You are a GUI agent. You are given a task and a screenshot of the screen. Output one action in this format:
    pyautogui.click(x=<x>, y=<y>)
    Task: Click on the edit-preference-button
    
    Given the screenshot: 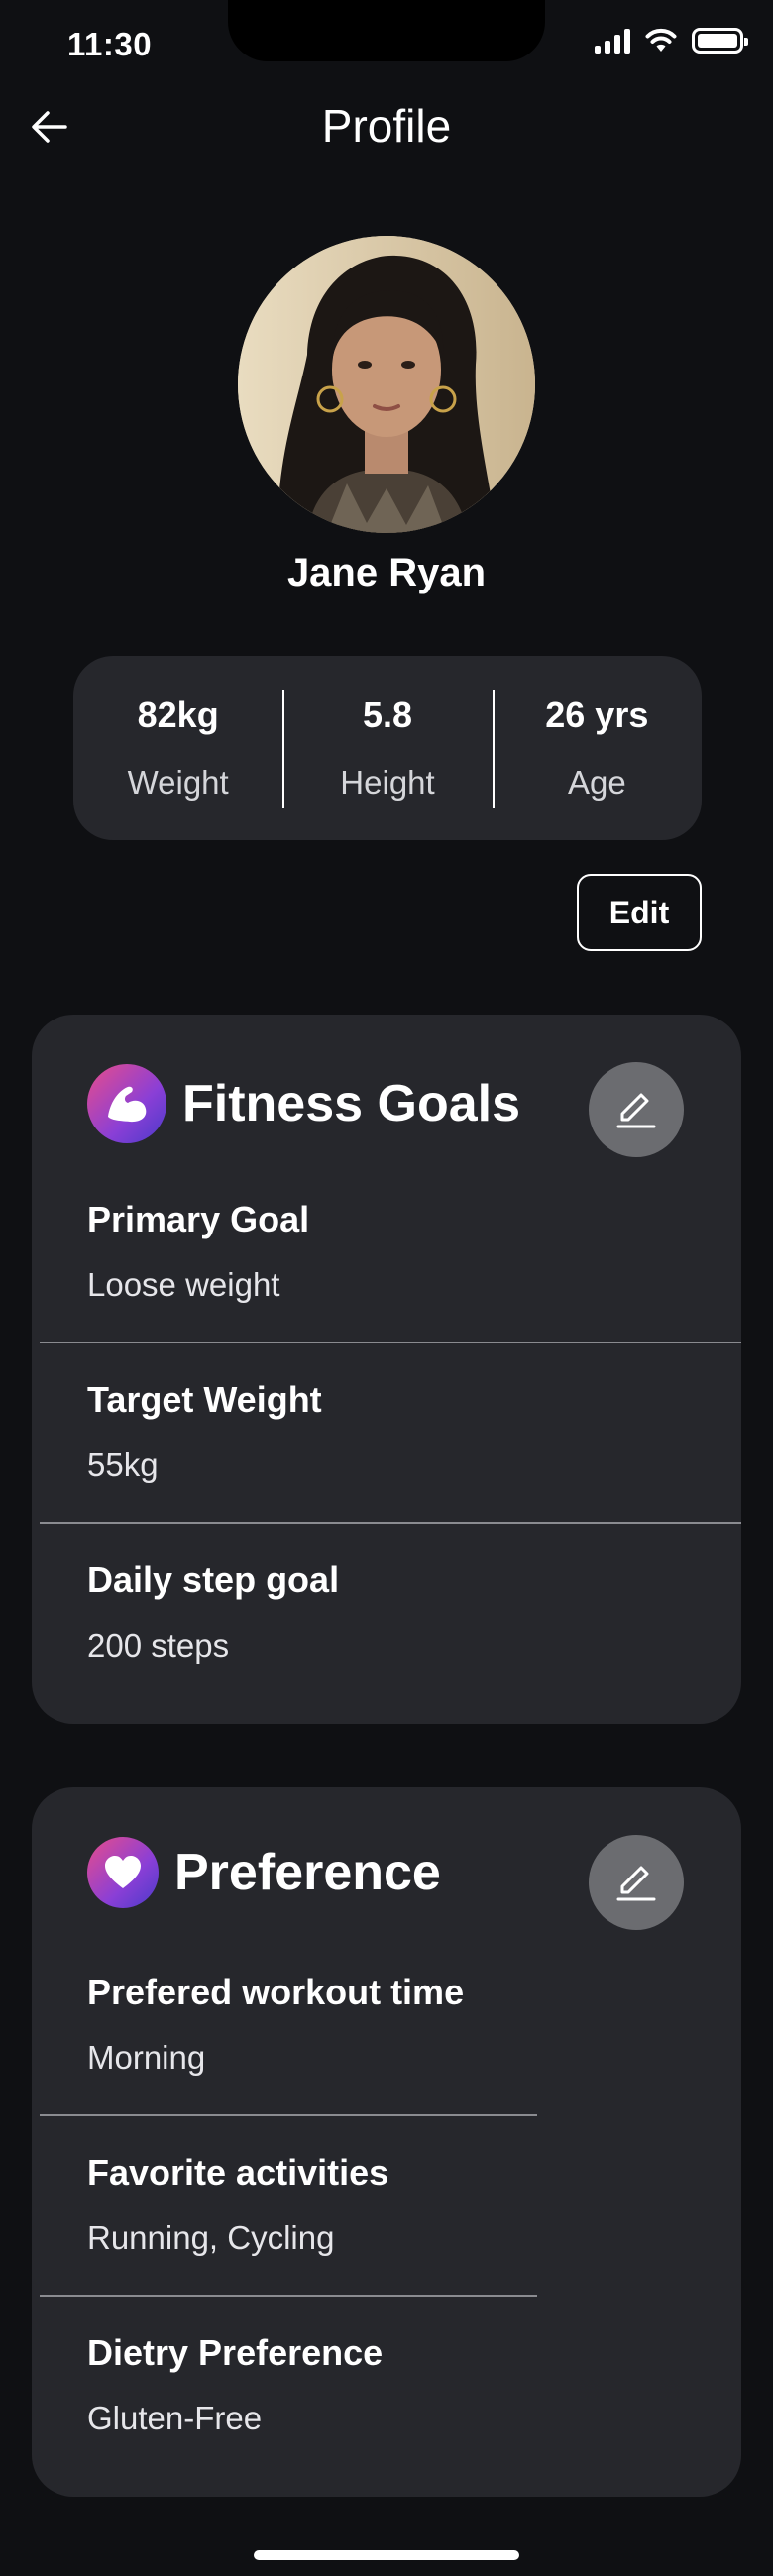 What is the action you would take?
    pyautogui.click(x=636, y=1882)
    